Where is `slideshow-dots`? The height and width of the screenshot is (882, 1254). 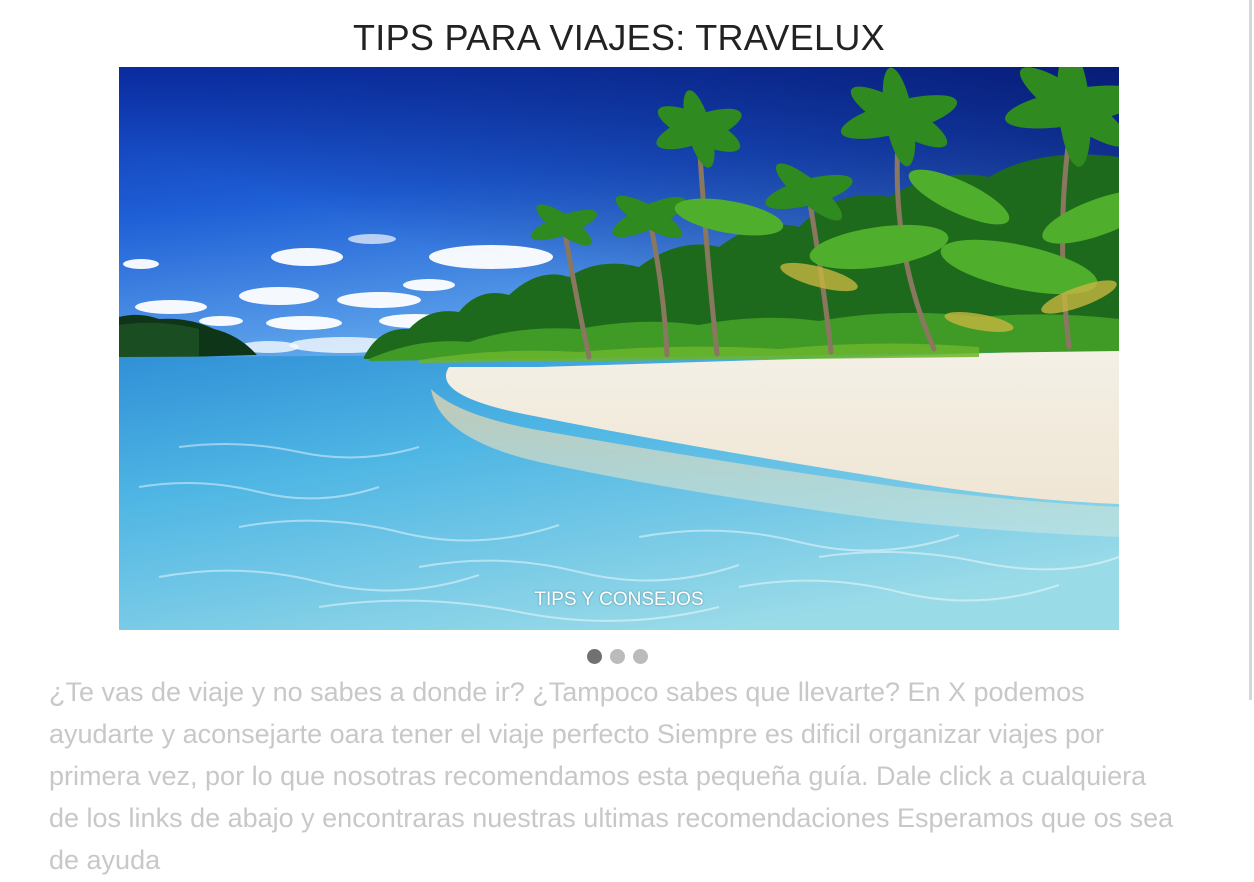
slideshow-dots is located at coordinates (617, 657).